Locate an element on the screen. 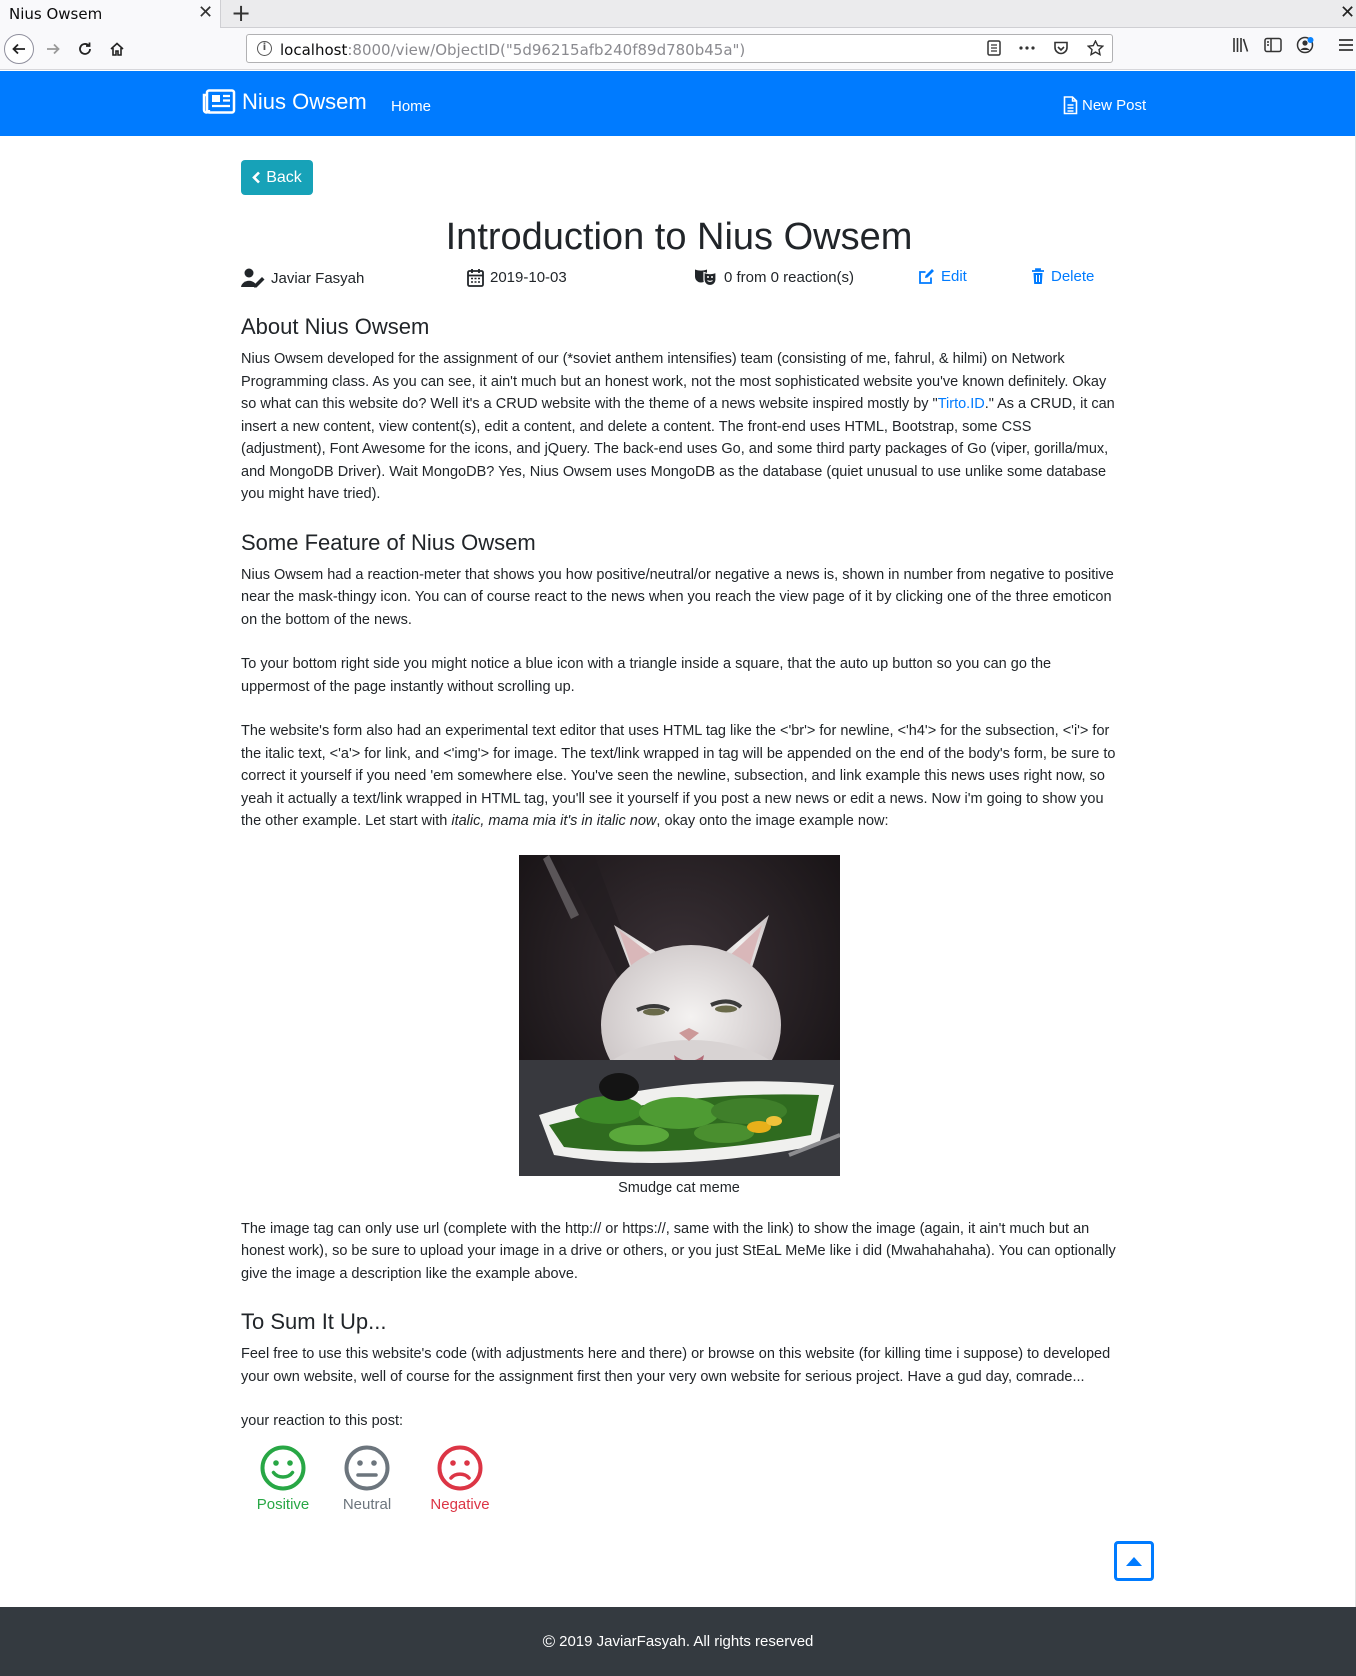 This screenshot has width=1356, height=1676. library-icon is located at coordinates (1241, 45).